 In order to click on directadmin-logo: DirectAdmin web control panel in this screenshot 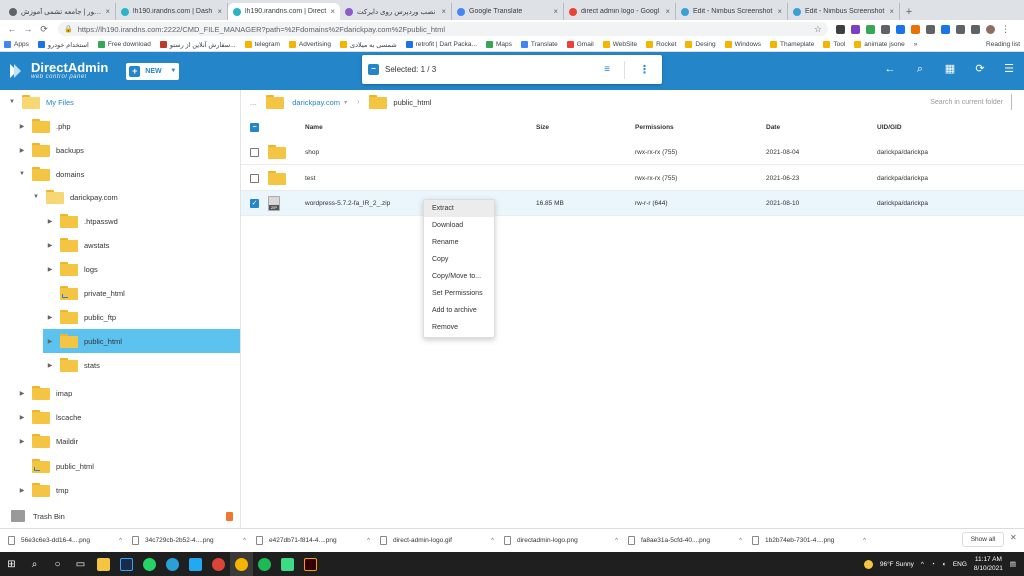, I will do `click(58, 70)`.